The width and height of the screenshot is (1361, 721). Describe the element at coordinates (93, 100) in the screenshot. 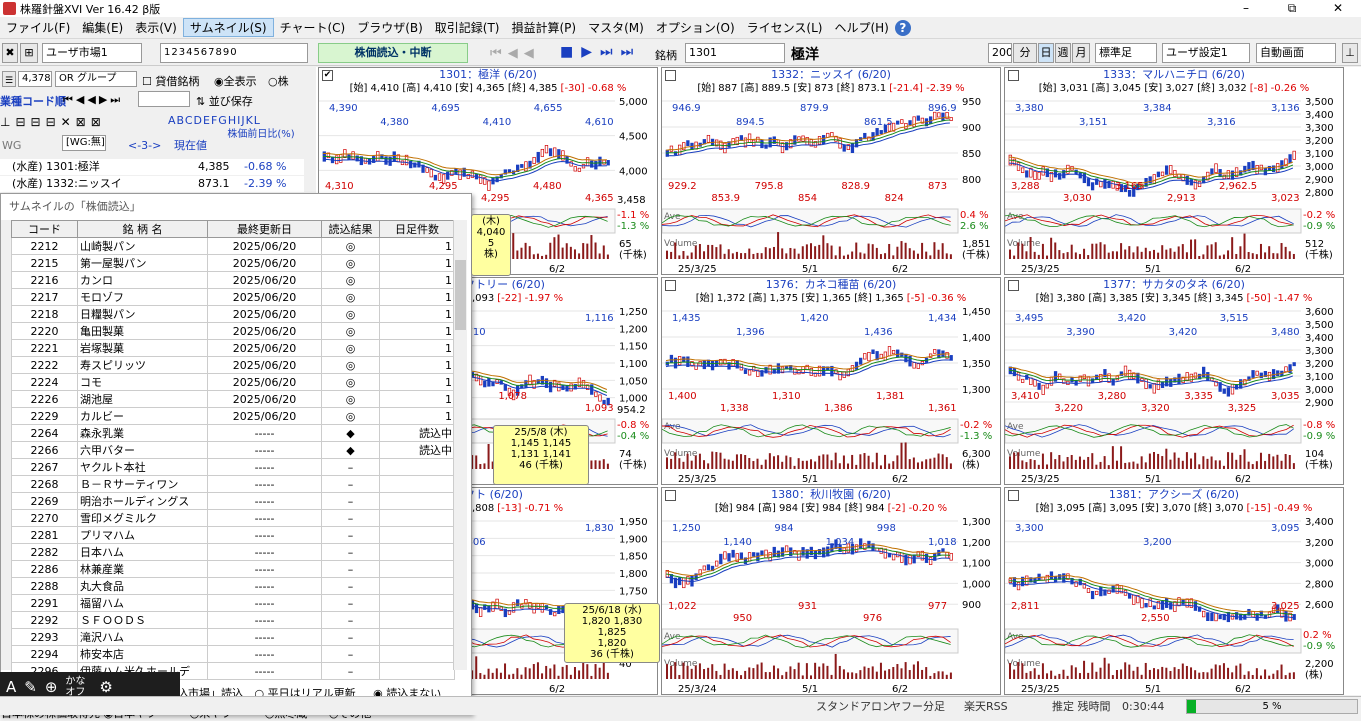

I see `list-nav-icons: ⏮◀◀▶⏭` at that location.